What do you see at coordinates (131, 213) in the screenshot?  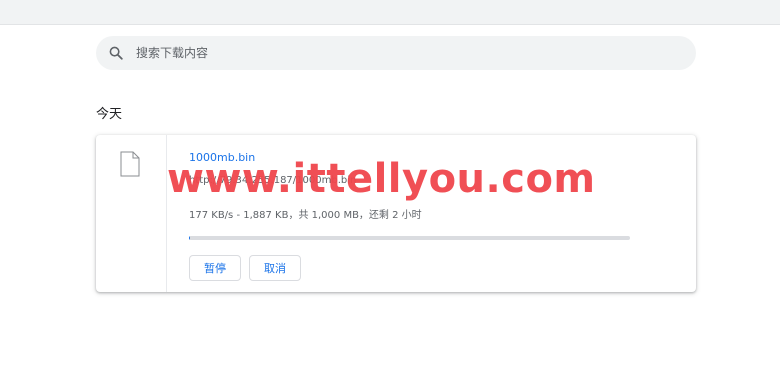 I see `download-item-icon-column` at bounding box center [131, 213].